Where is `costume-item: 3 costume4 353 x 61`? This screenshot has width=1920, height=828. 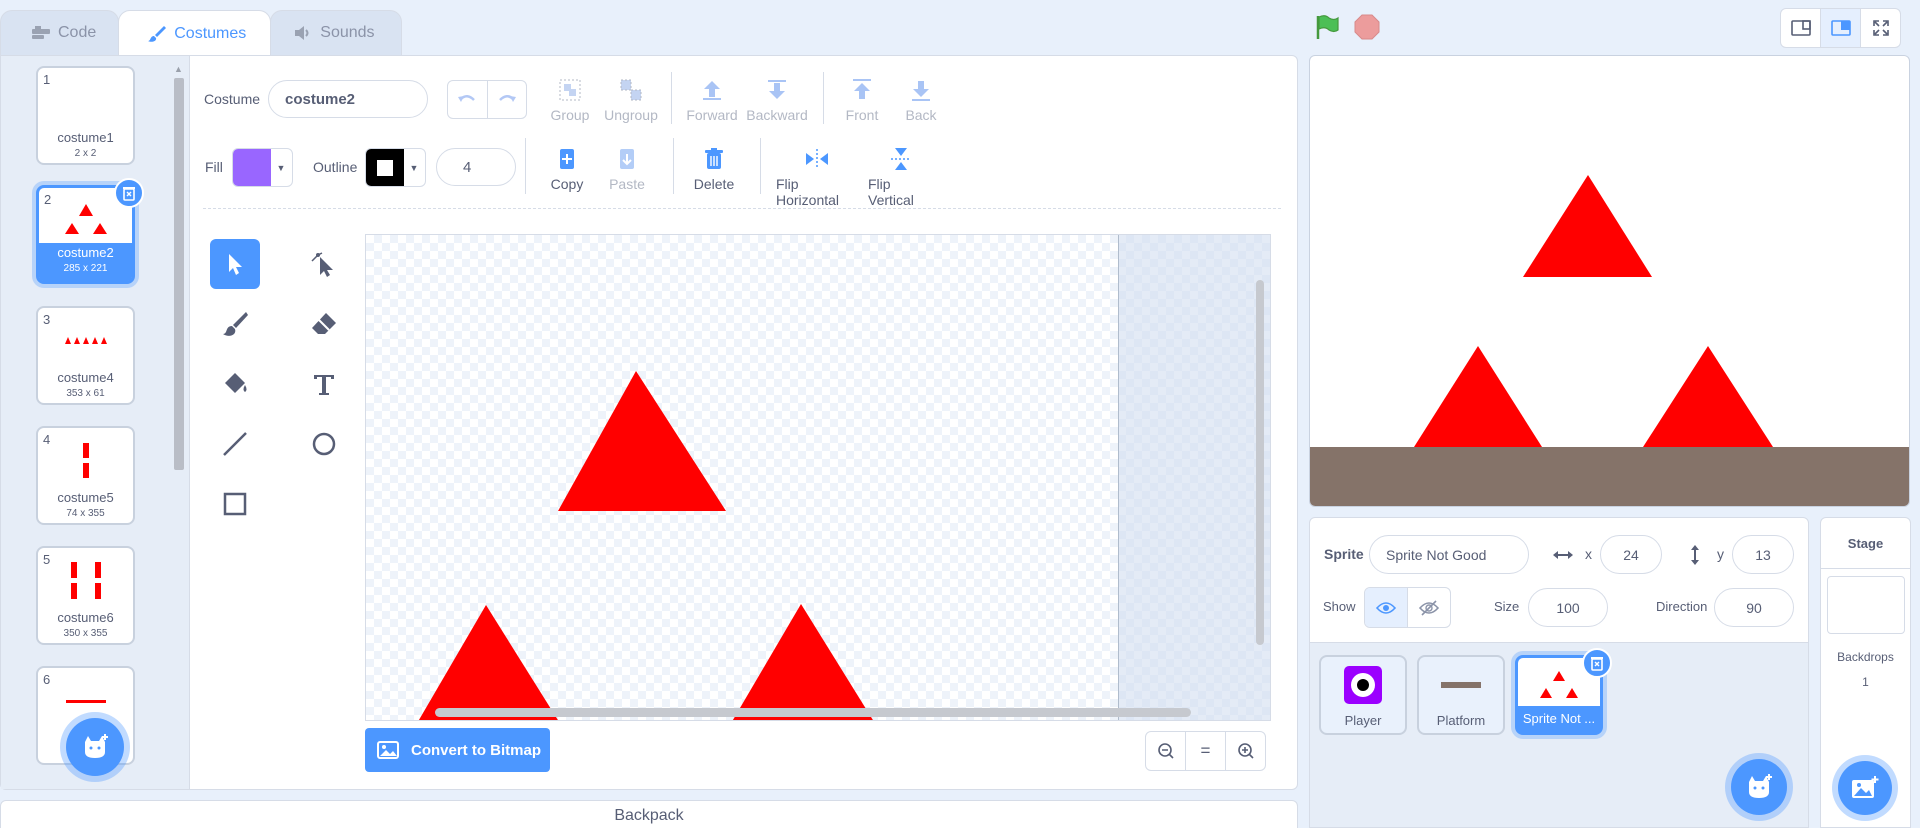
costume-item: 3 costume4 353 x 61 is located at coordinates (85, 355).